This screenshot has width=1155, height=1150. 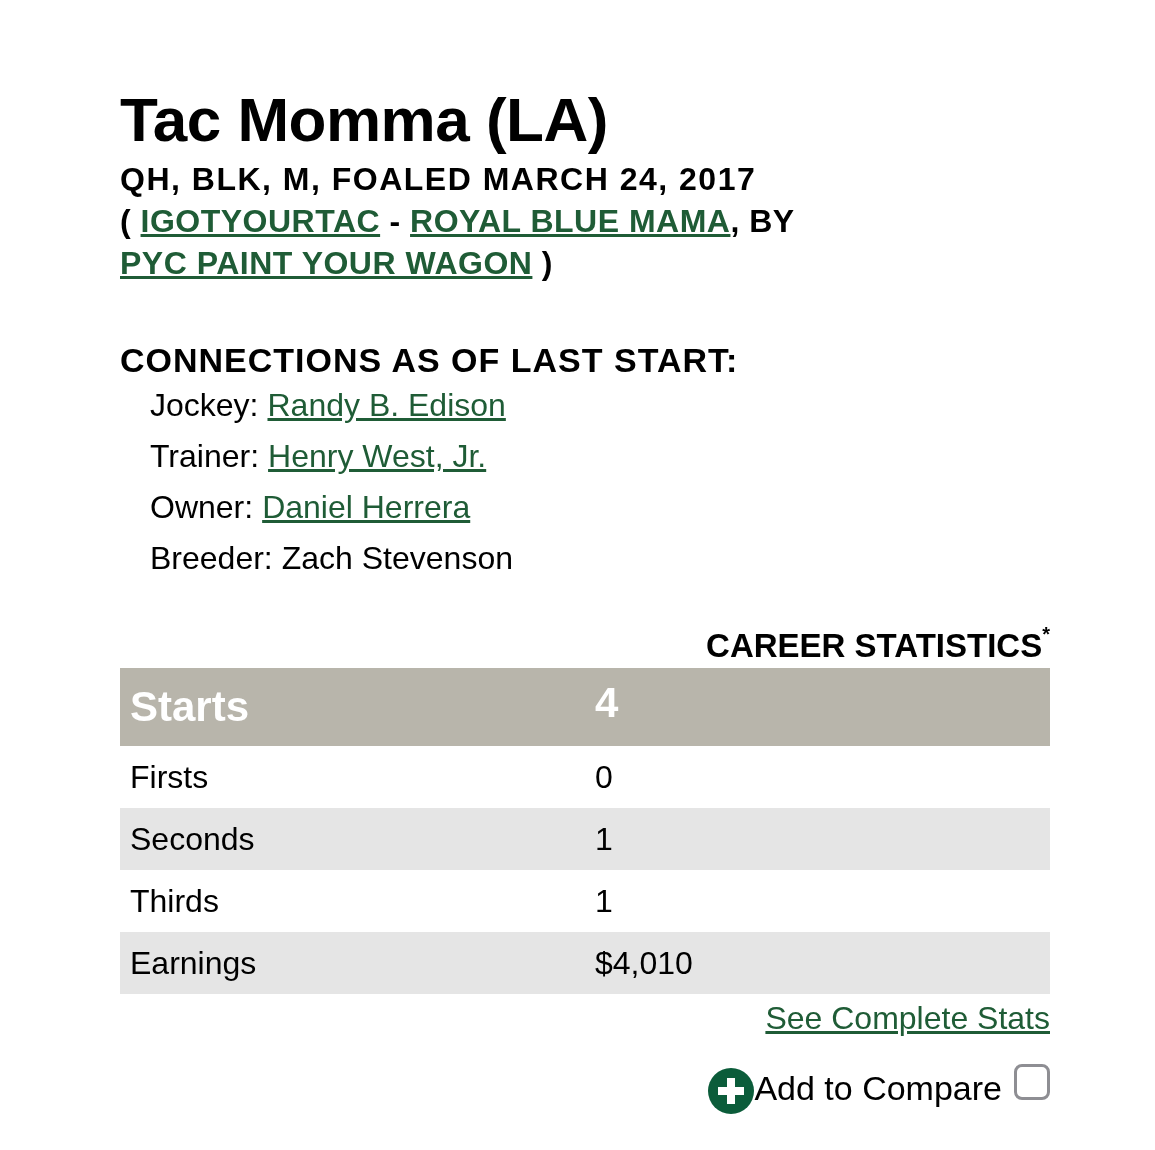 I want to click on connection-link: Randy B. Edison, so click(x=386, y=405).